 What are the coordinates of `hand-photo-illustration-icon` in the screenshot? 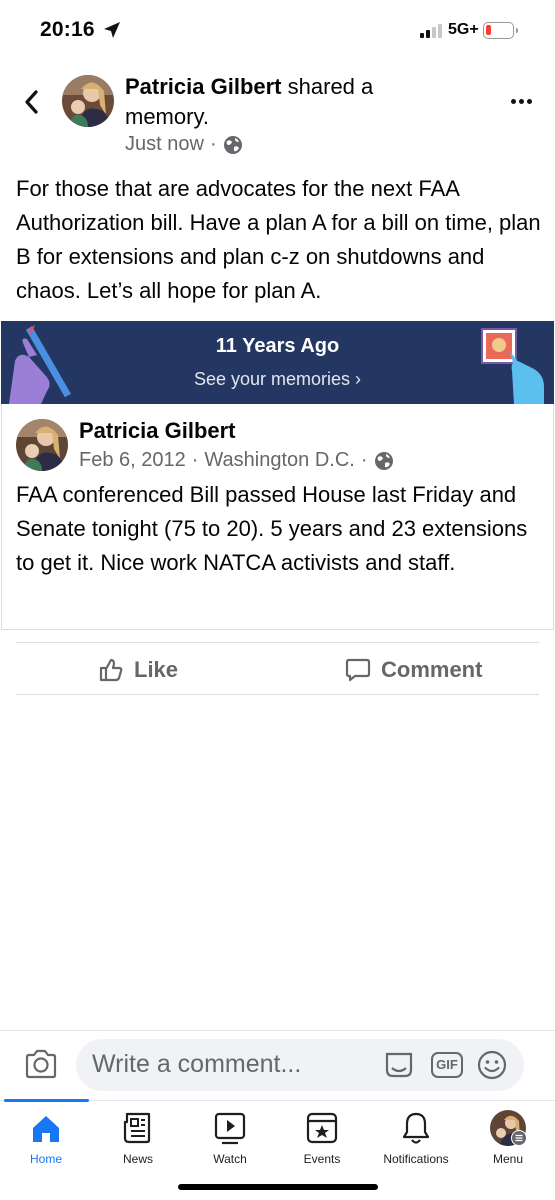 It's located at (512, 366).